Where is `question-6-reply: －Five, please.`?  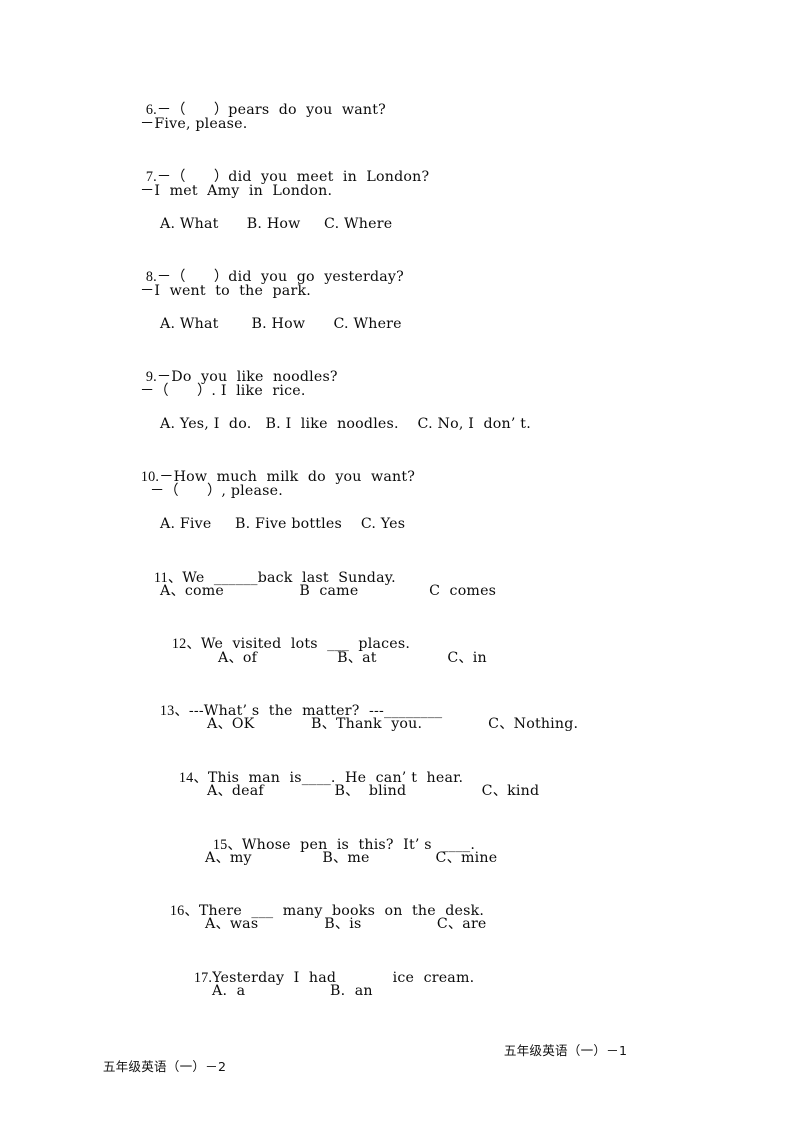 question-6-reply: －Five, please. is located at coordinates (194, 124).